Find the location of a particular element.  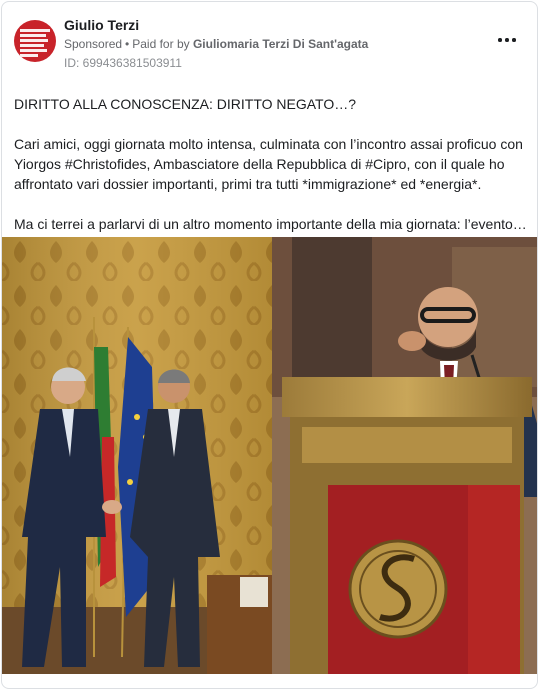

more-options-icon is located at coordinates (507, 40).